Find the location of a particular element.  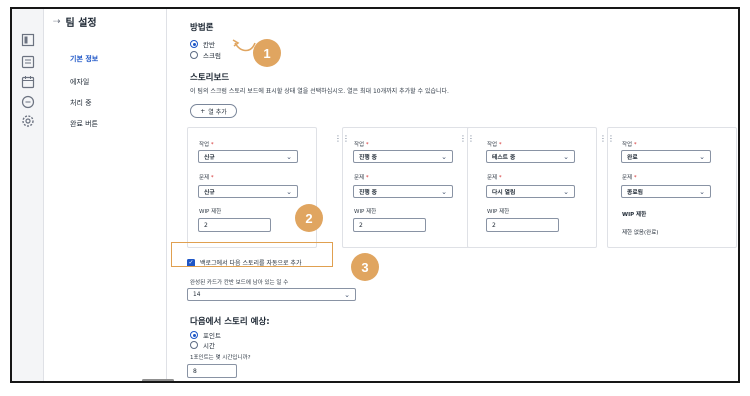

expand-arrow-icon: ⇢ is located at coordinates (57, 22).